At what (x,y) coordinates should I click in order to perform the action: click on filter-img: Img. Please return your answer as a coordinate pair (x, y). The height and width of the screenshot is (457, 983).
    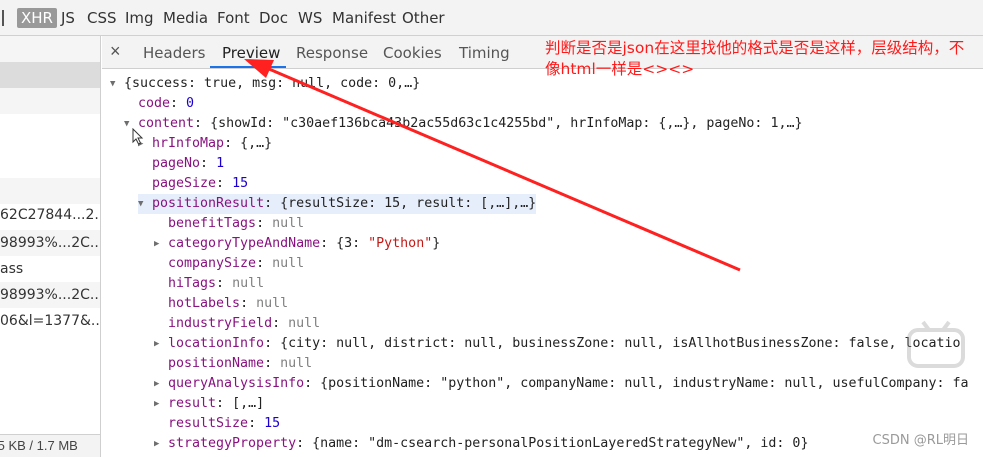
    Looking at the image, I should click on (139, 18).